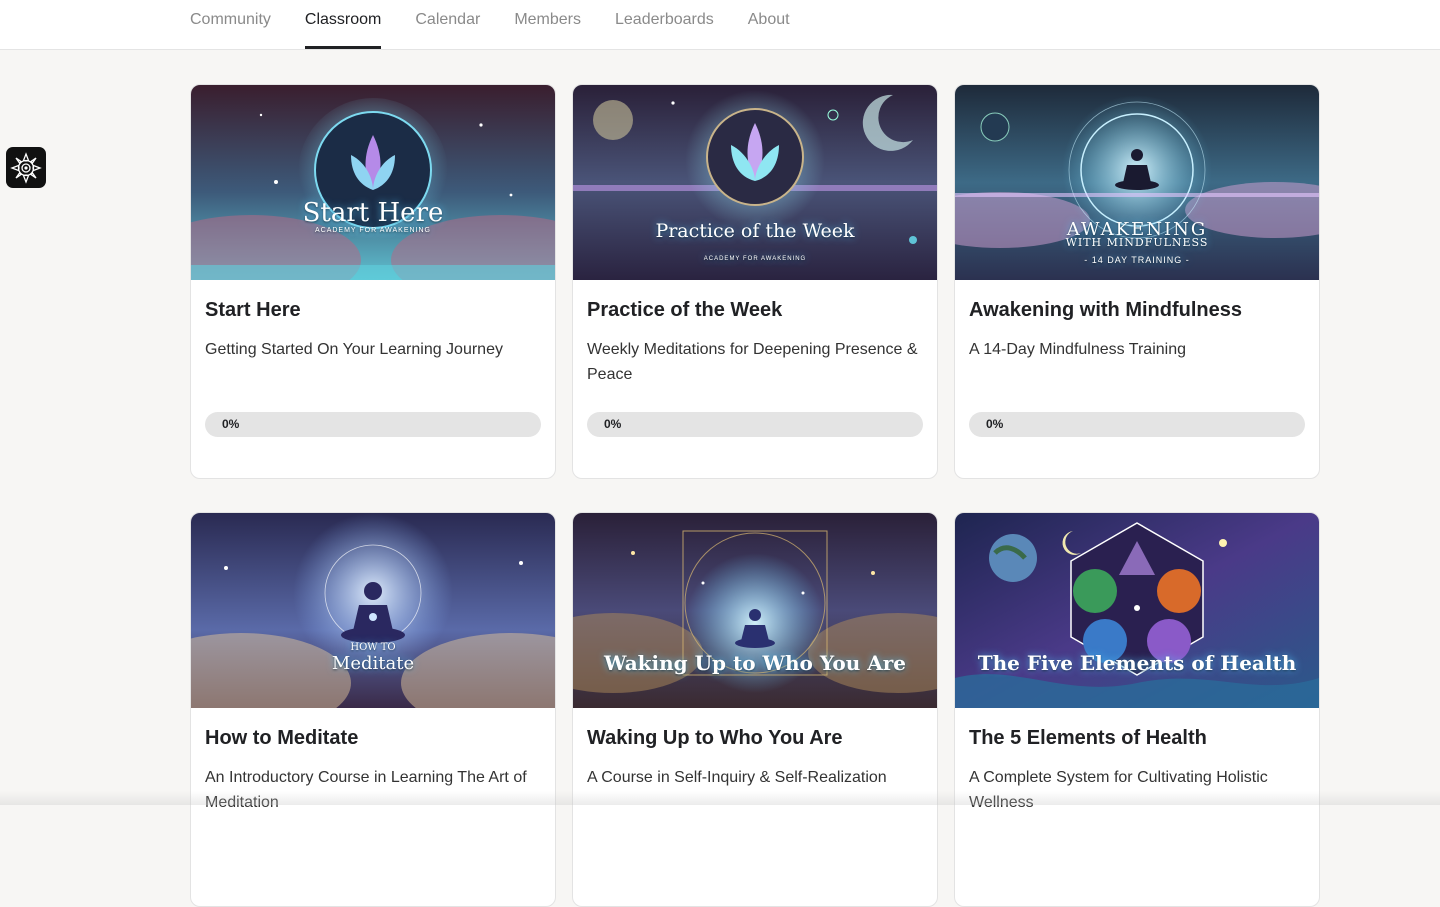 Image resolution: width=1440 pixels, height=907 pixels. I want to click on five-elements-image, so click(1137, 610).